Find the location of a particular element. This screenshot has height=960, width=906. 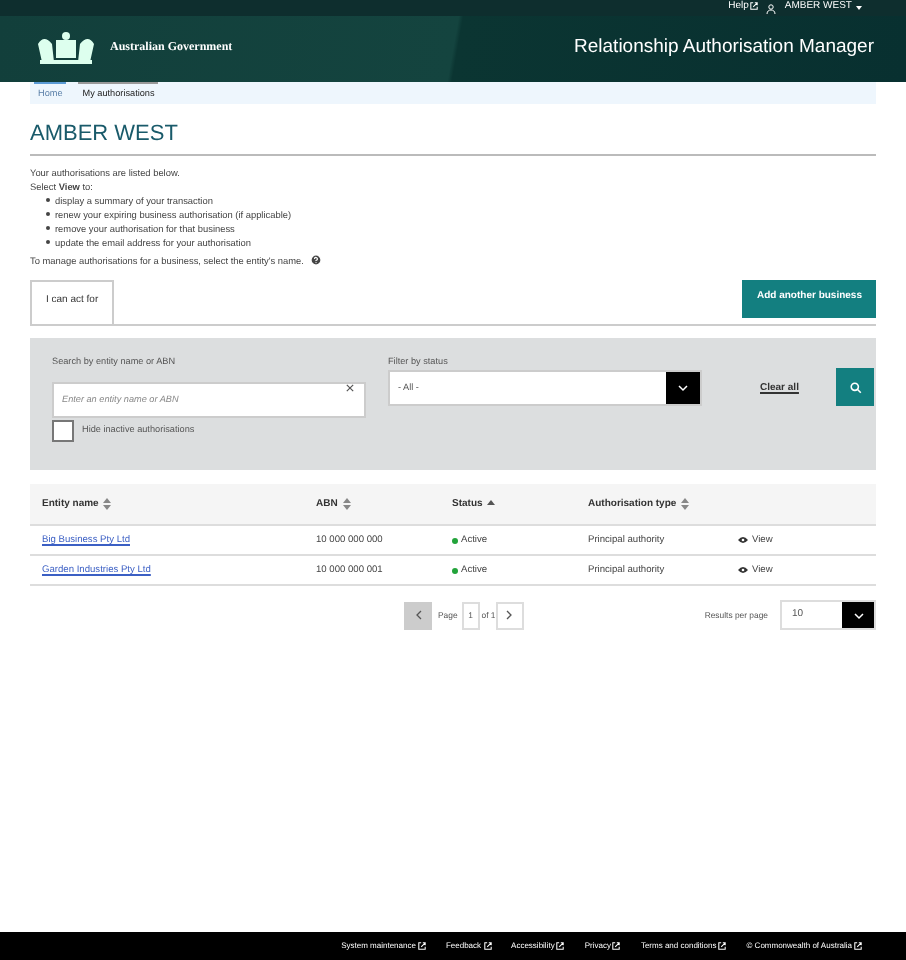

app-title: Relationship Authorisation Manager is located at coordinates (724, 48).